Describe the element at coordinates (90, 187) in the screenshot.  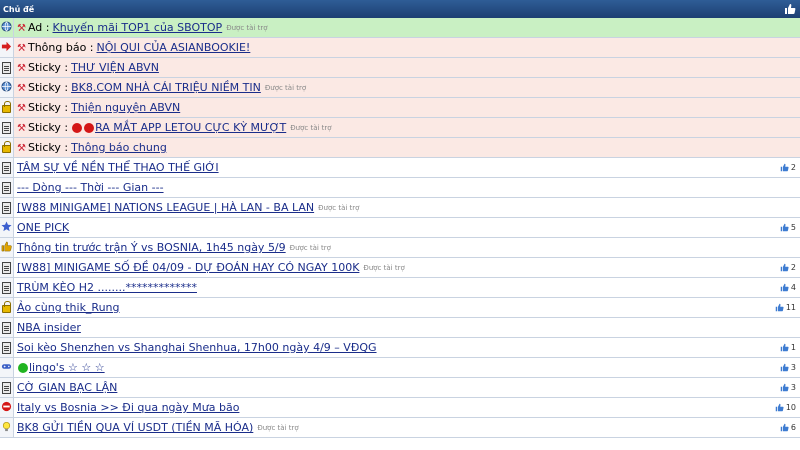
I see `thread-title-link: --- Dòng --- Thời --- Gian ---` at that location.